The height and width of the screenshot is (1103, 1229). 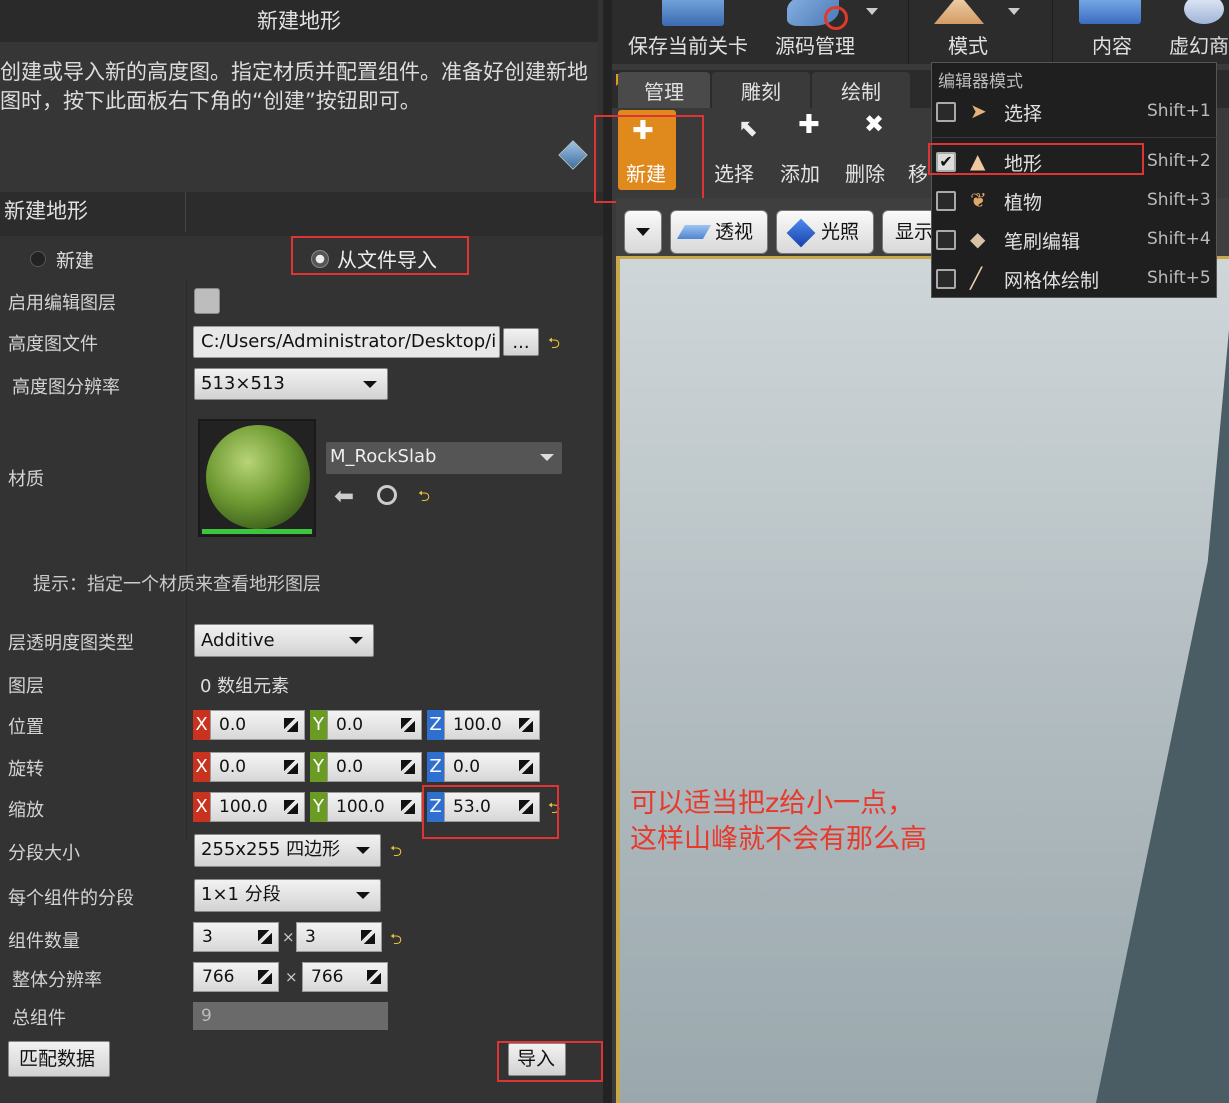 What do you see at coordinates (360, 807) in the screenshot?
I see `scale-y-value: 100.0` at bounding box center [360, 807].